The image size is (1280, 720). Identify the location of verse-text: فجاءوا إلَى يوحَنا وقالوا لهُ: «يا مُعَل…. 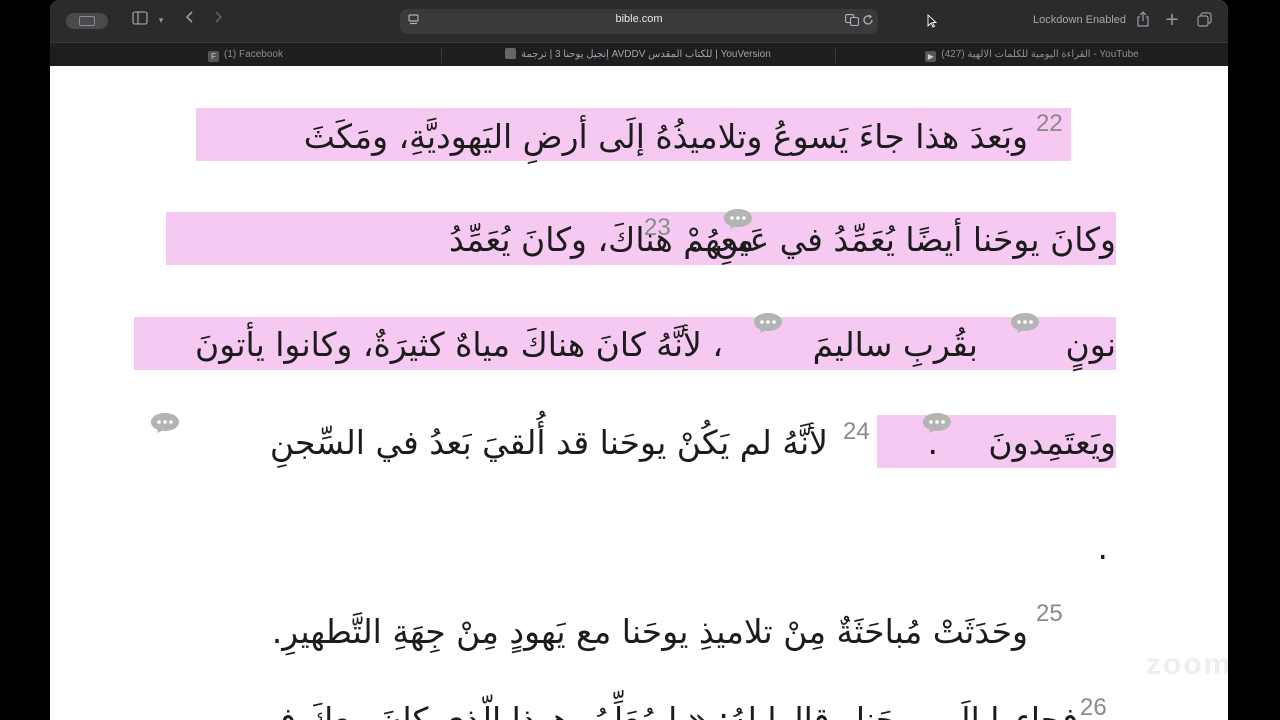
(665, 707).